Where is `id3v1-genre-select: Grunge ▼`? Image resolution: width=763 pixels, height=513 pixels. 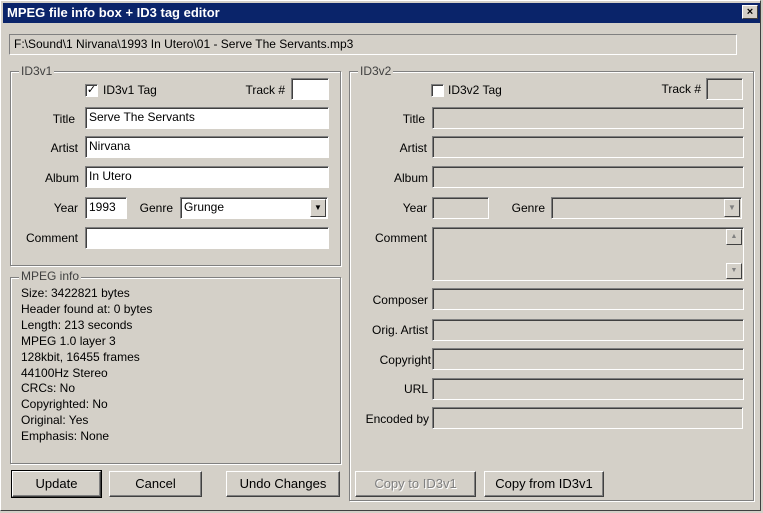 id3v1-genre-select: Grunge ▼ is located at coordinates (254, 208).